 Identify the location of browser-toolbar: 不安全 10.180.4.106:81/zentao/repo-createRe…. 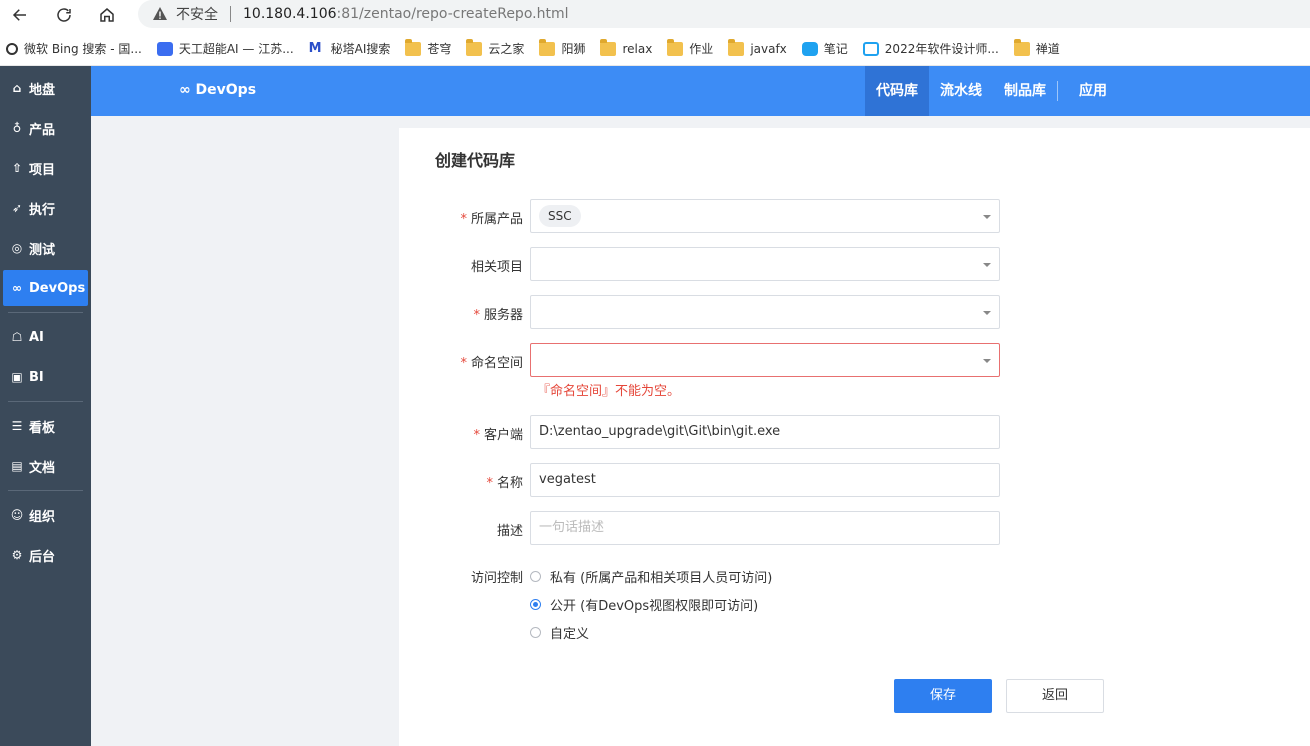
(655, 15).